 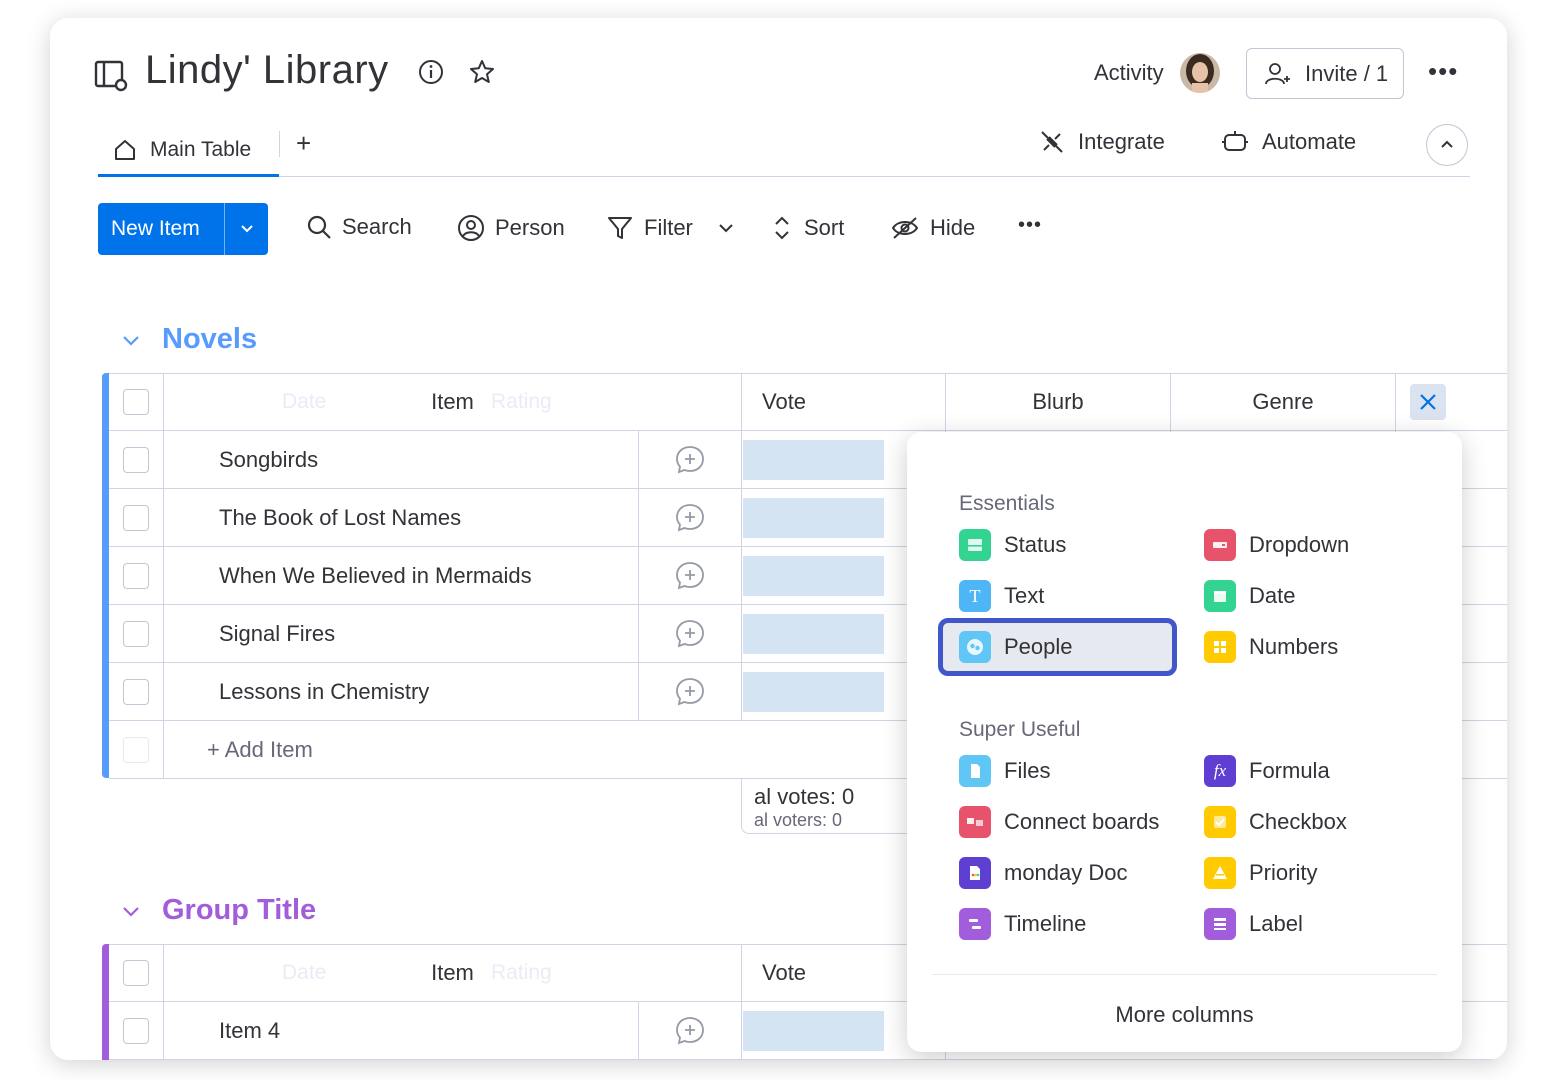 I want to click on column-option-label: Checkbox, so click(x=1298, y=821).